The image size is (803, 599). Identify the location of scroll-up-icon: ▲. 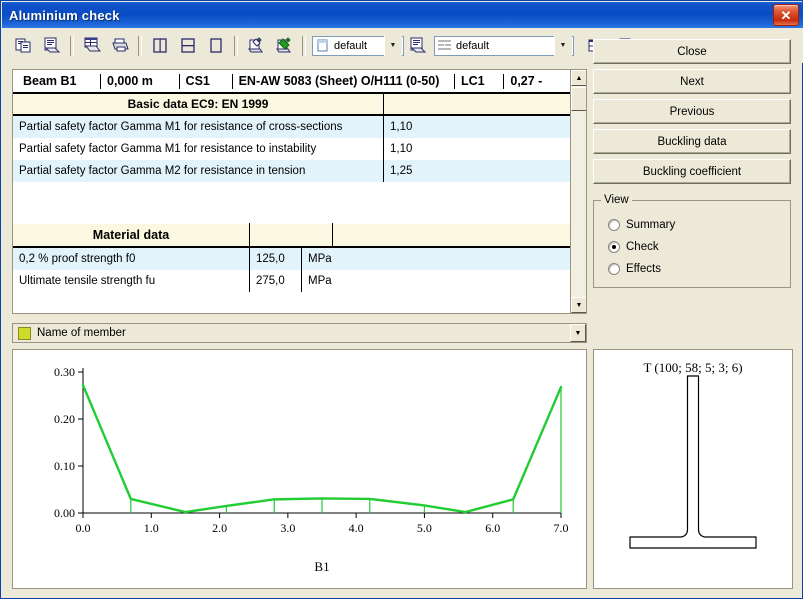
(578, 78).